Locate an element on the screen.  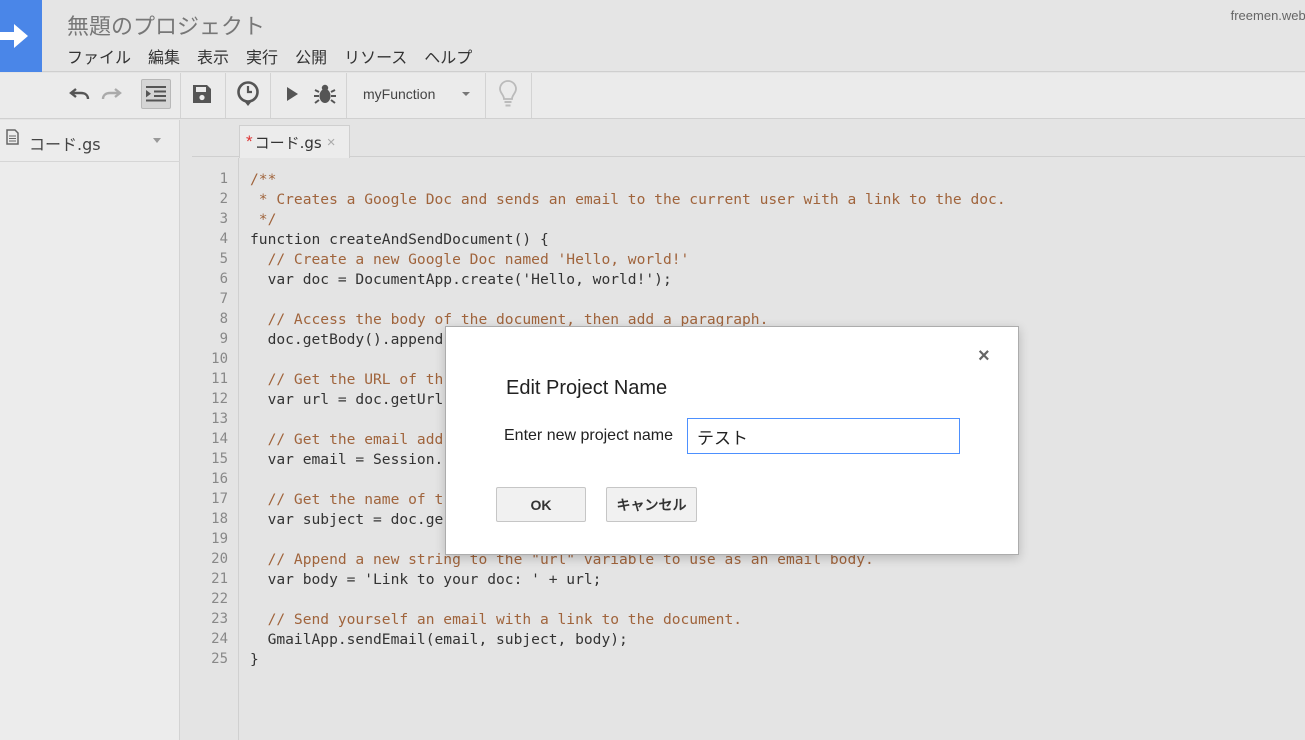
dialog-title: Edit Project Name is located at coordinates (587, 388).